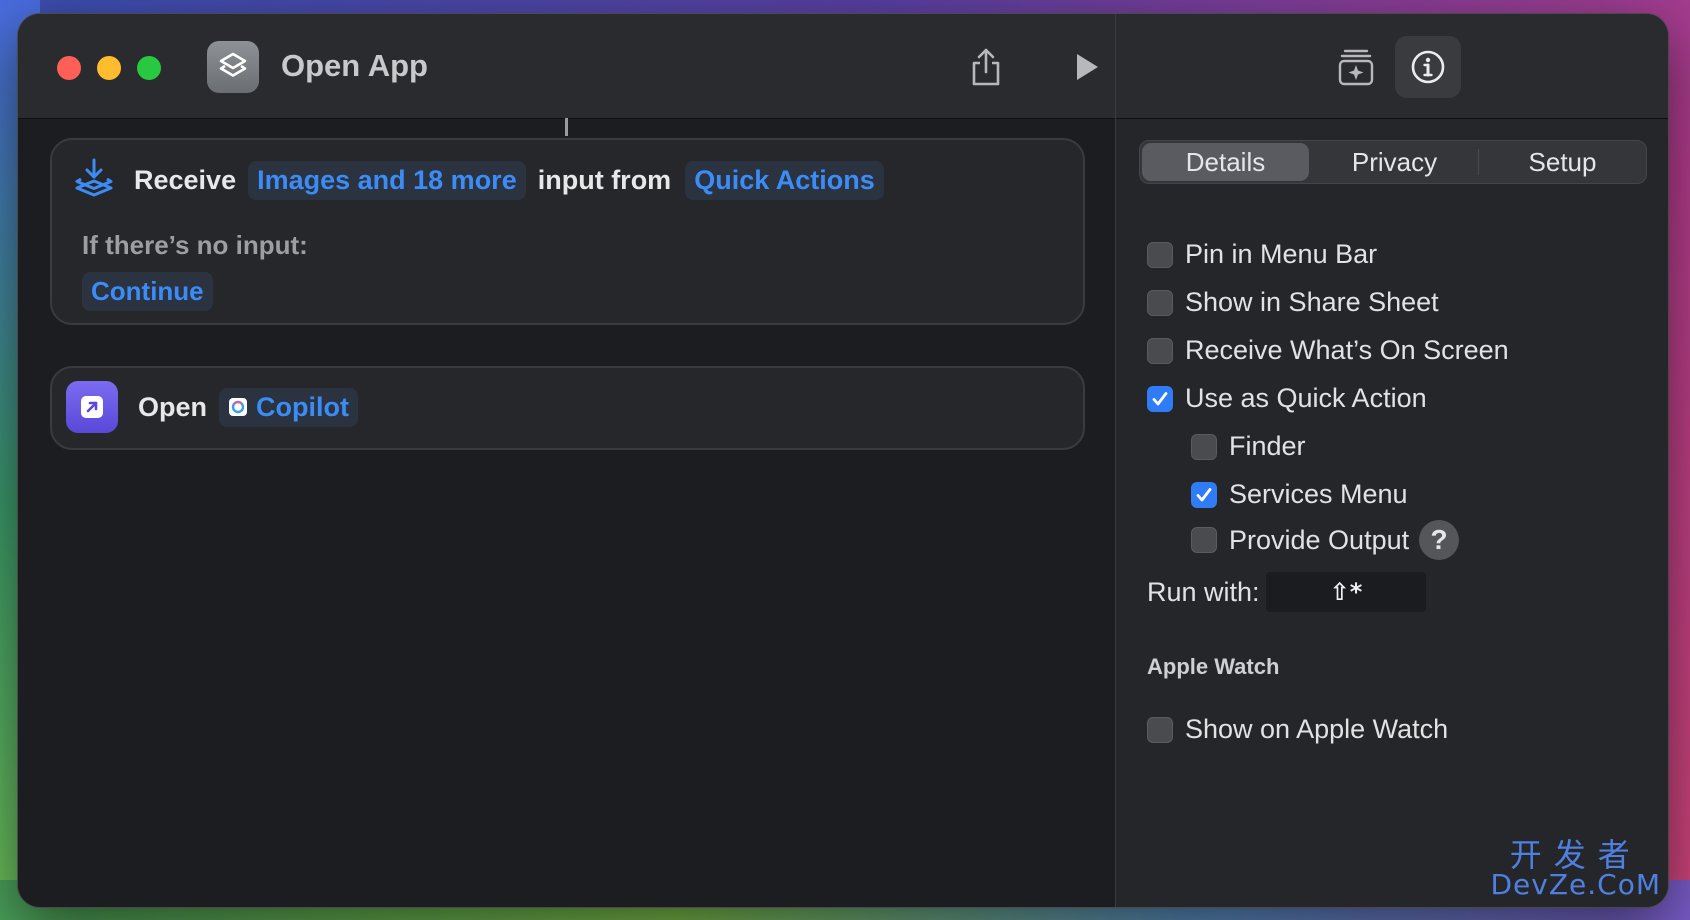 The height and width of the screenshot is (920, 1690). Describe the element at coordinates (1203, 592) in the screenshot. I see `run-with-label: Run with:` at that location.